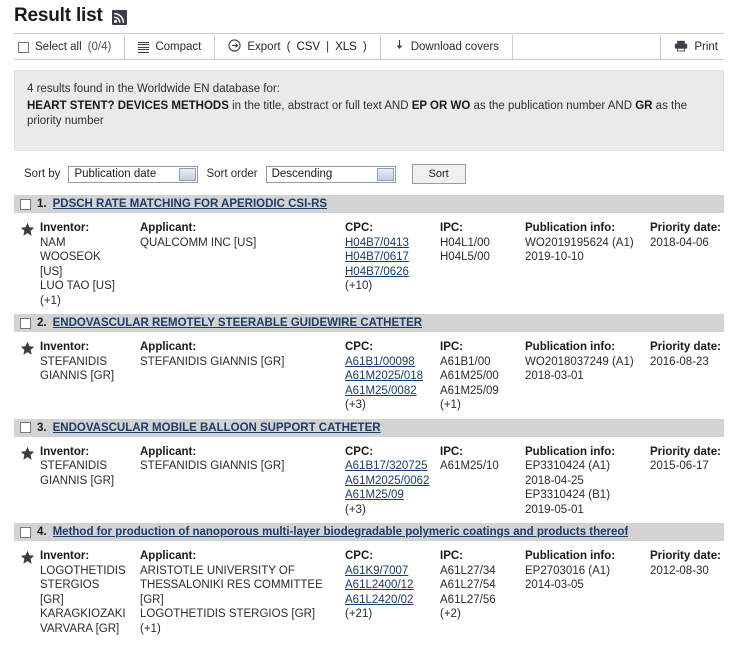 This screenshot has height=660, width=734. I want to click on query-text-2: as the publication number AND, so click(553, 106).